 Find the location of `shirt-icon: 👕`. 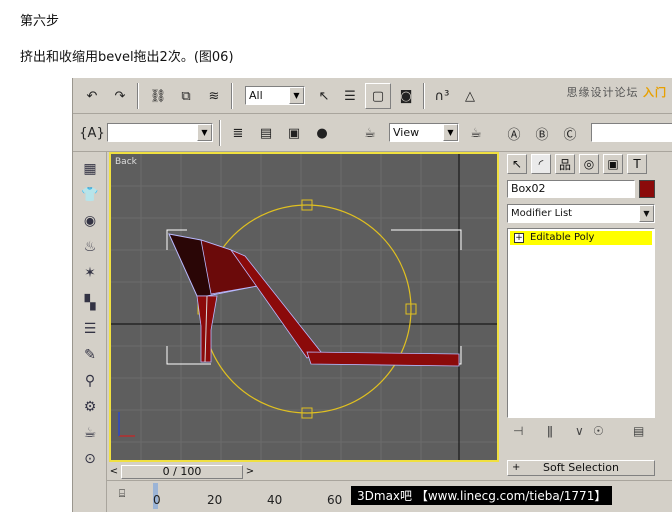

shirt-icon: 👕 is located at coordinates (90, 195).